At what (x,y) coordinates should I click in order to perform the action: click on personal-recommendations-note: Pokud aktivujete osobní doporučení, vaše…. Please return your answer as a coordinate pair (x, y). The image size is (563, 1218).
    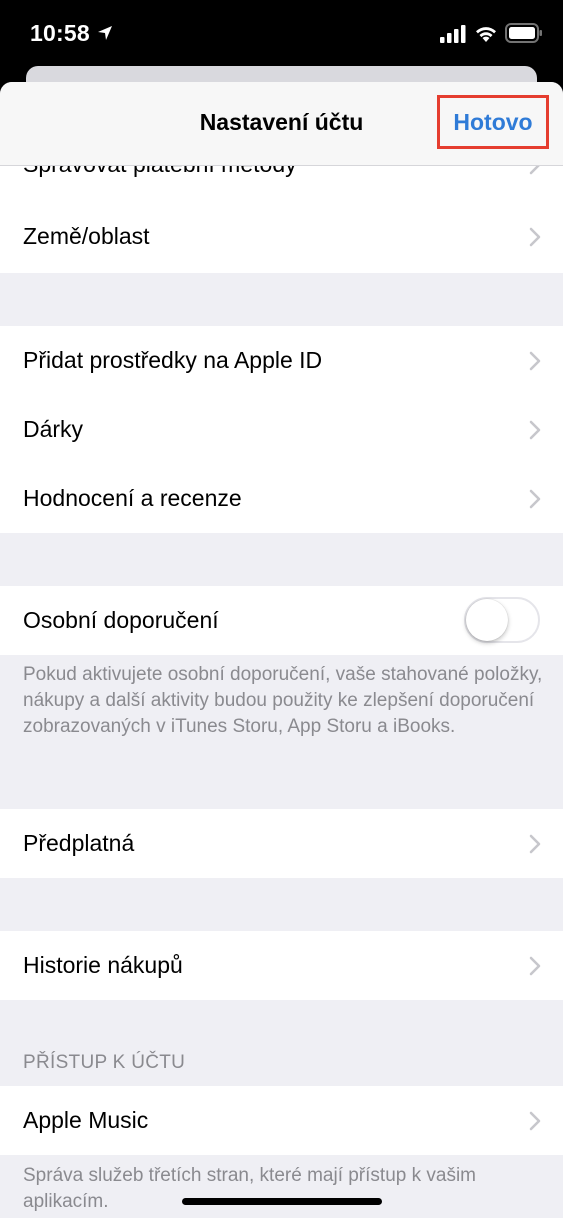
    Looking at the image, I should click on (283, 700).